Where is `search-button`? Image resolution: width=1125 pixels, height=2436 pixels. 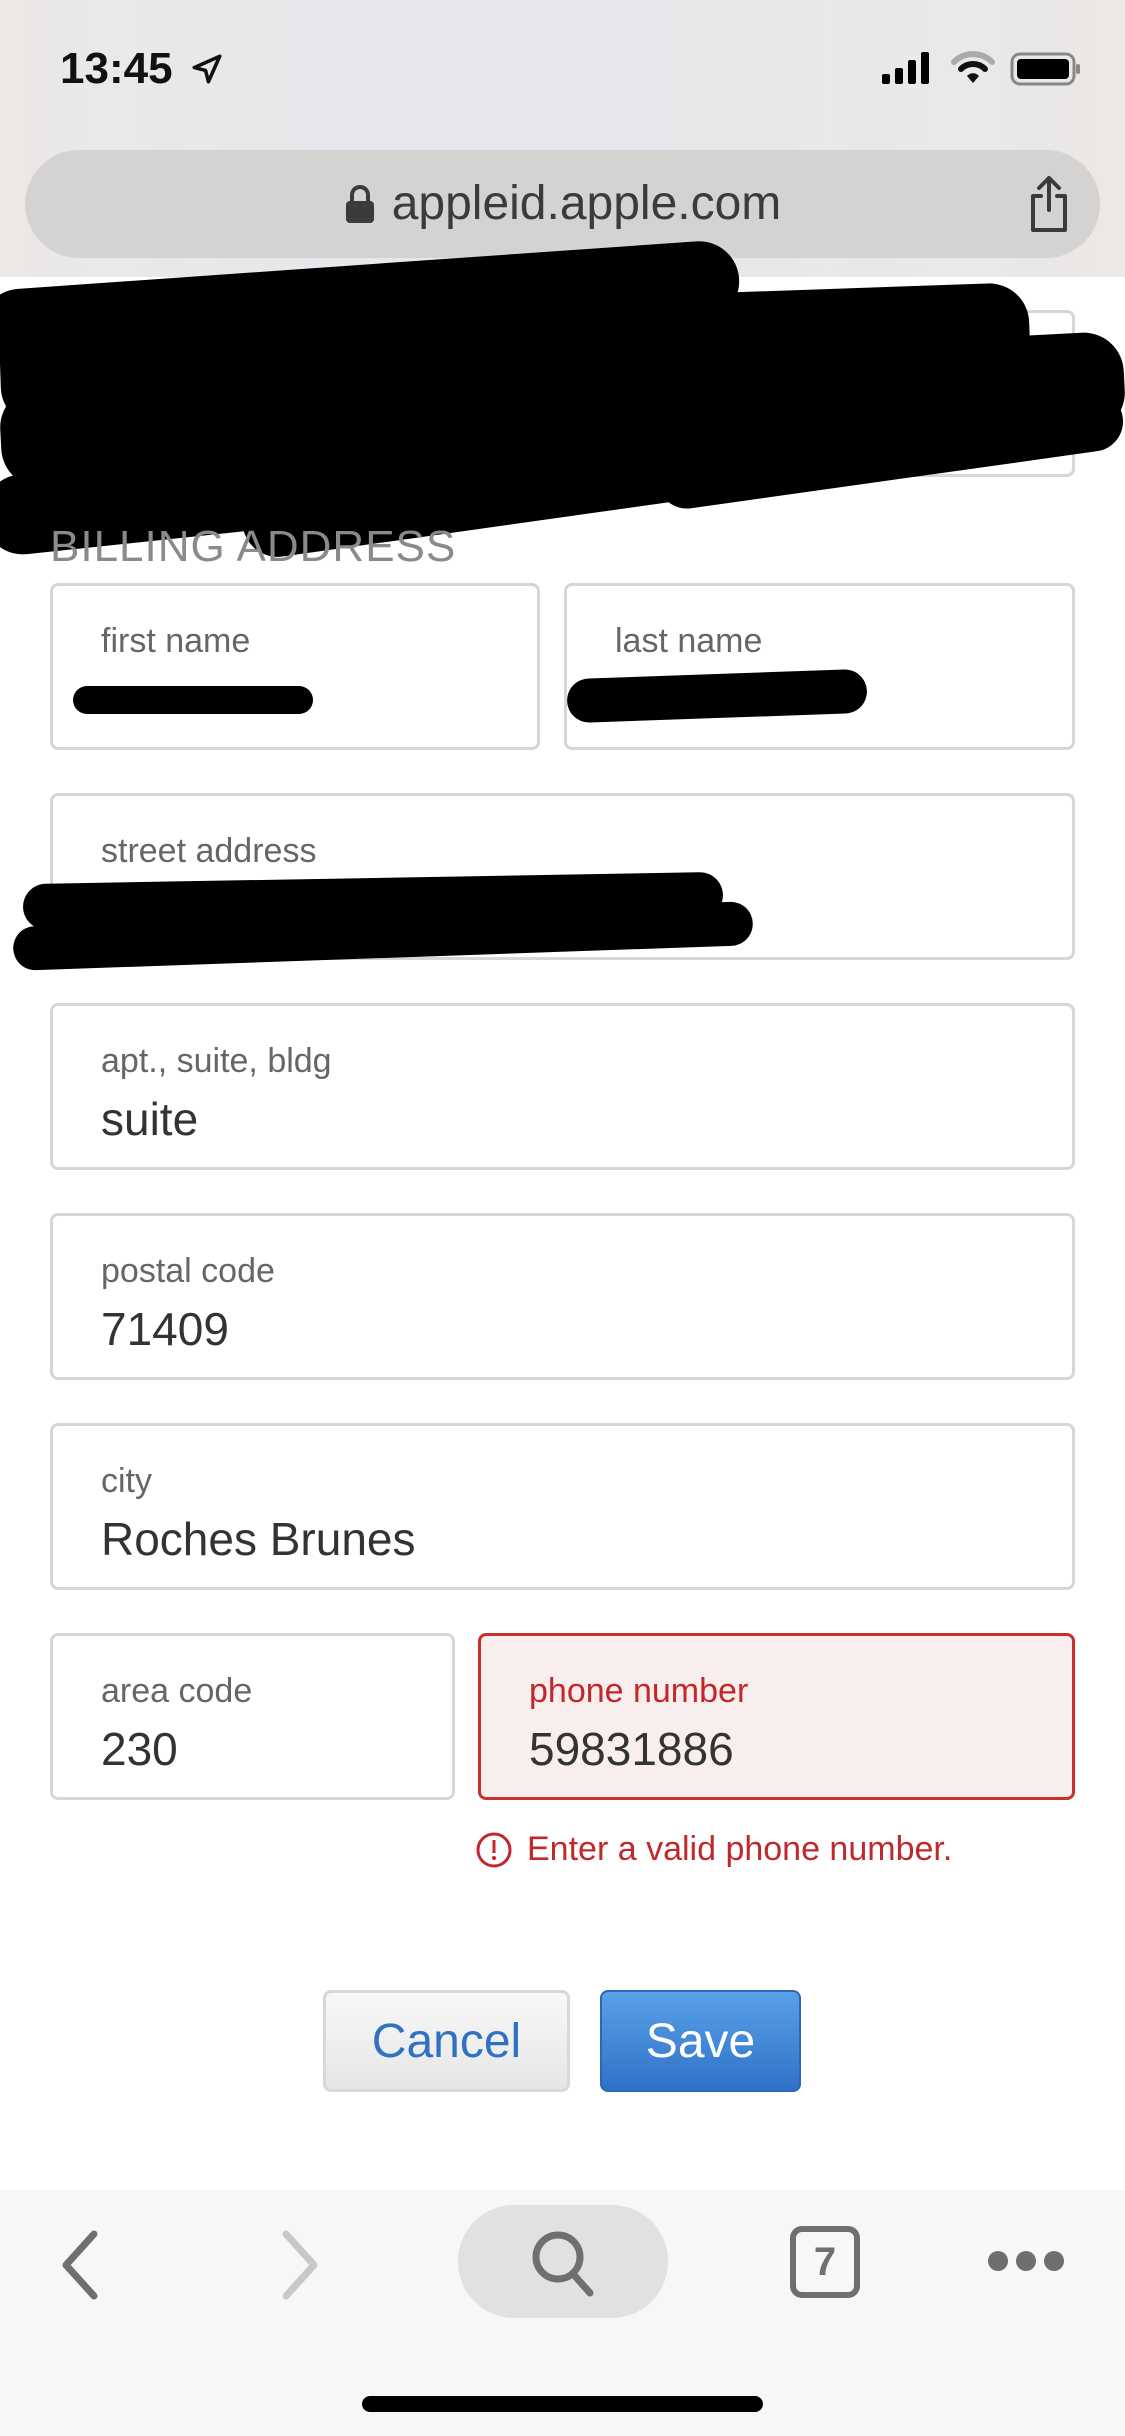 search-button is located at coordinates (563, 2261).